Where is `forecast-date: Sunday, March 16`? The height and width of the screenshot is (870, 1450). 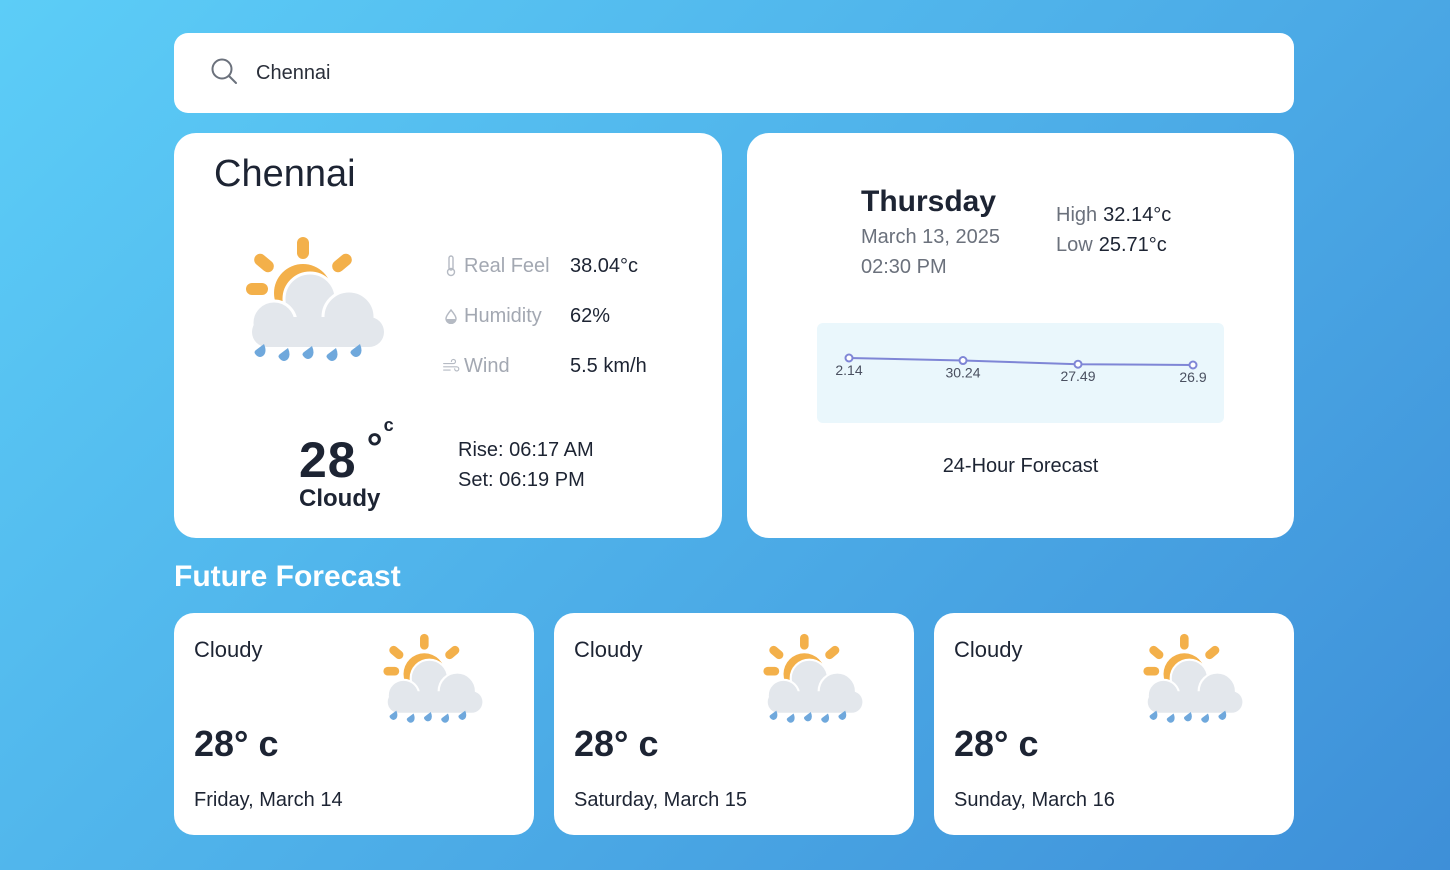
forecast-date: Sunday, March 16 is located at coordinates (1034, 800).